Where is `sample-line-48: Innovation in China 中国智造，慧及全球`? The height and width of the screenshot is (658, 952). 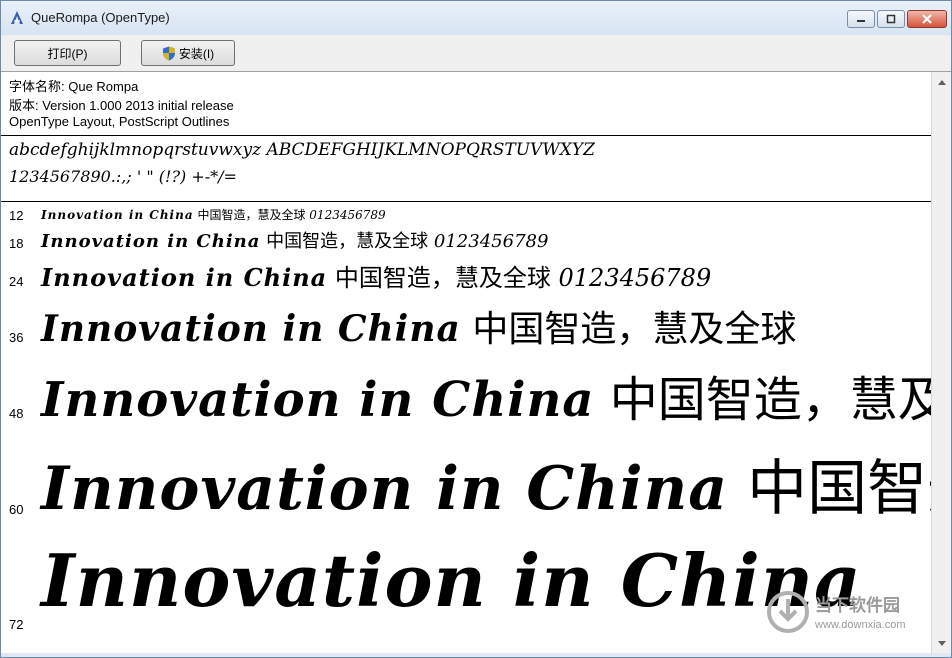 sample-line-48: Innovation in China 中国智造，慧及全球 is located at coordinates (486, 395).